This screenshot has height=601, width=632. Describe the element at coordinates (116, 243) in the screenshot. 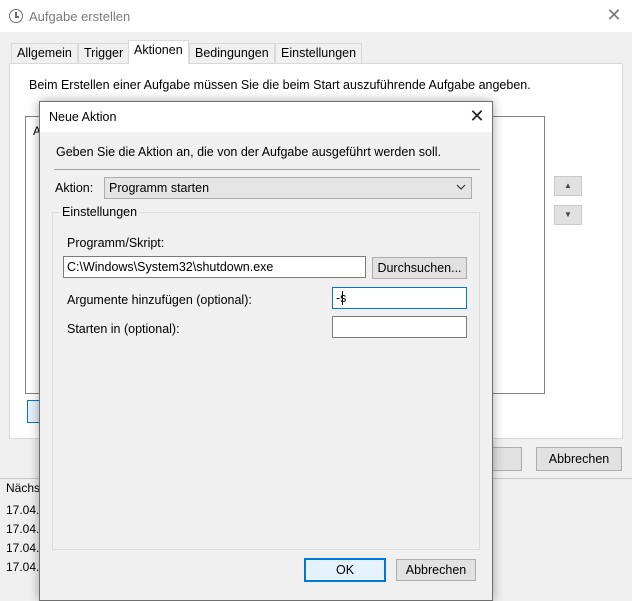

I see `program-label: Programm/Skript:` at that location.